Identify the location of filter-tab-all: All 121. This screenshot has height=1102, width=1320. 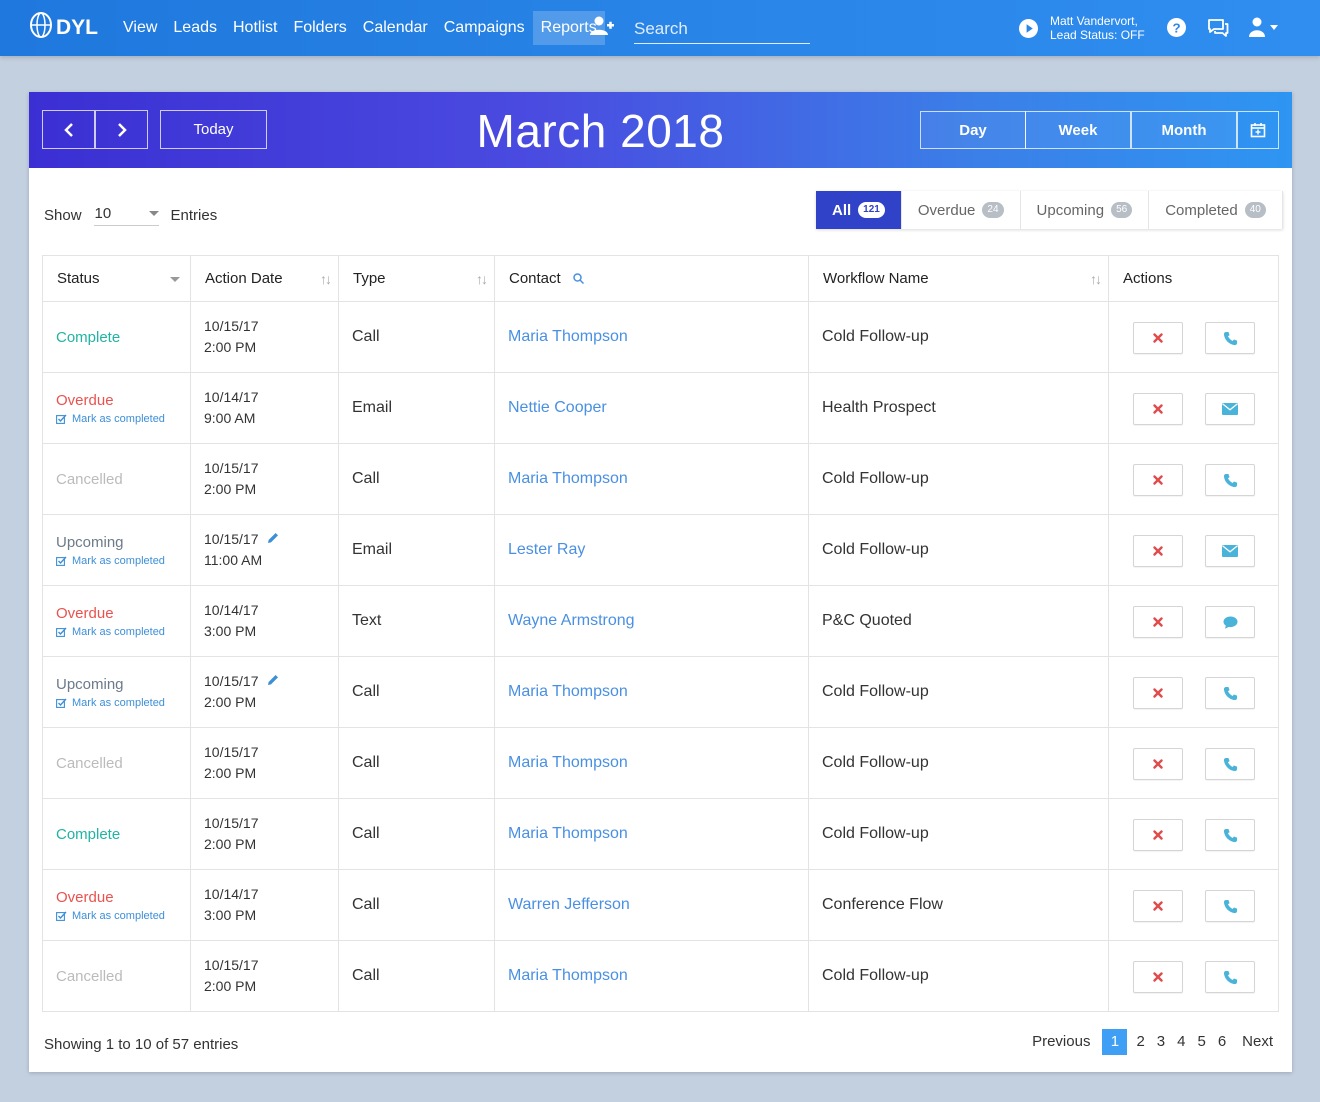
(859, 210).